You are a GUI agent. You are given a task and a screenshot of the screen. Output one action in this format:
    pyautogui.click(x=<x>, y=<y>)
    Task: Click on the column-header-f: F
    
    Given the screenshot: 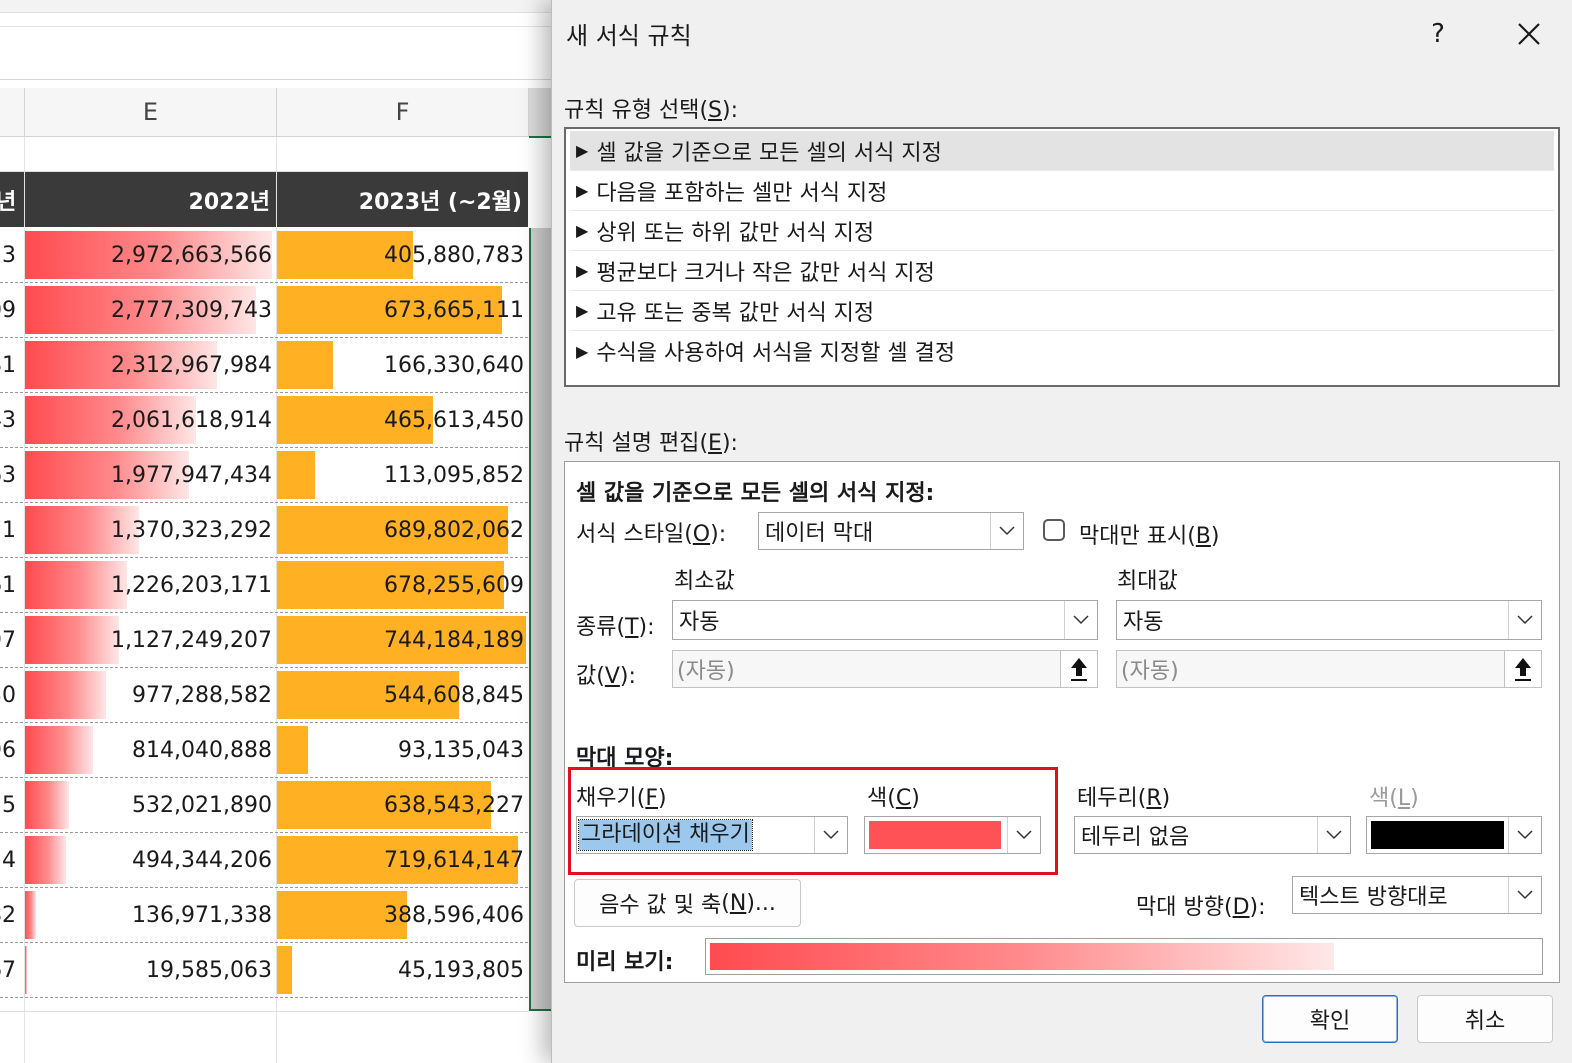 What is the action you would take?
    pyautogui.click(x=403, y=112)
    